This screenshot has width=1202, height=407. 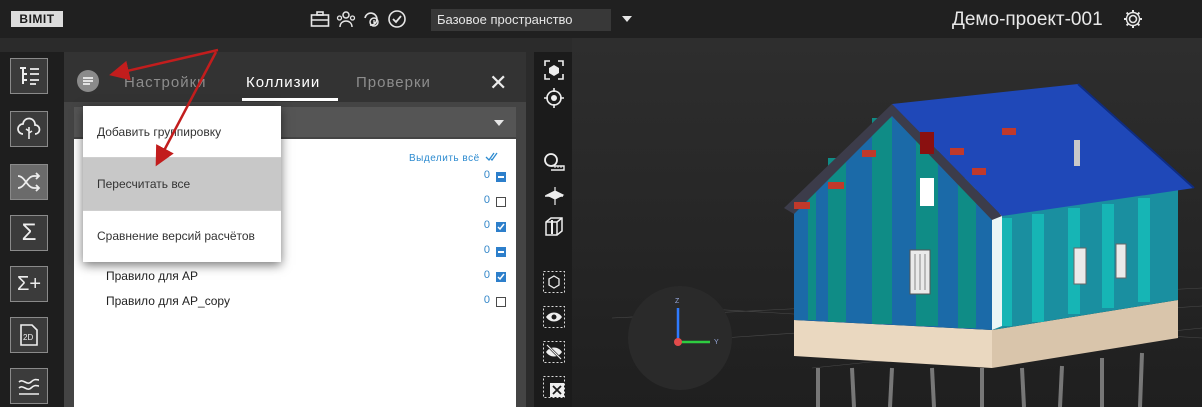 I want to click on app-logo: BIMIT, so click(x=37, y=19).